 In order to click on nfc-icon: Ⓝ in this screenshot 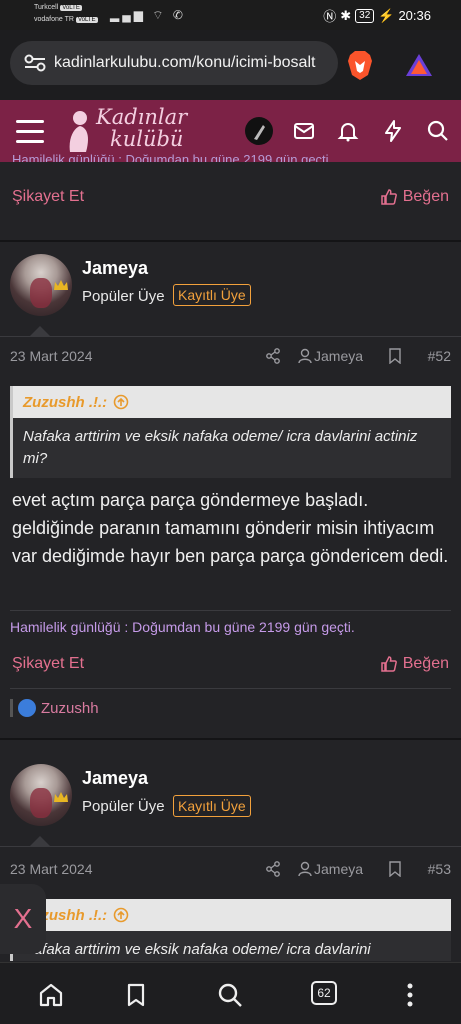, I will do `click(330, 16)`.